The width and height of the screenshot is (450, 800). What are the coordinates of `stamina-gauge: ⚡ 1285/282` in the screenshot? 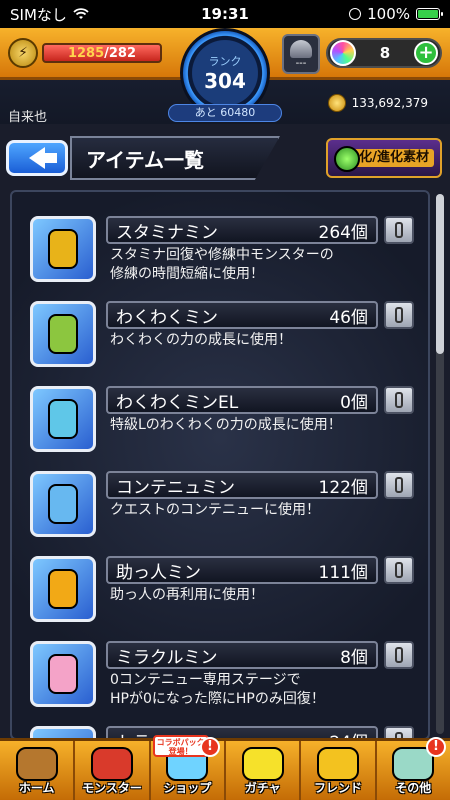 It's located at (85, 53).